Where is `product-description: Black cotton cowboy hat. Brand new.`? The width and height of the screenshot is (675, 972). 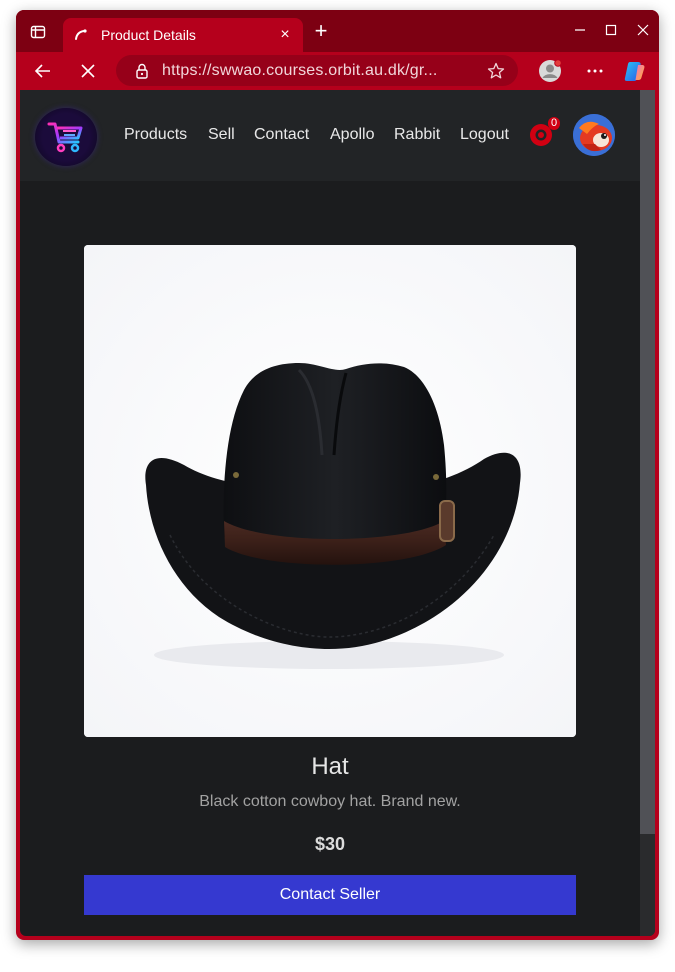 product-description: Black cotton cowboy hat. Brand new. is located at coordinates (330, 801).